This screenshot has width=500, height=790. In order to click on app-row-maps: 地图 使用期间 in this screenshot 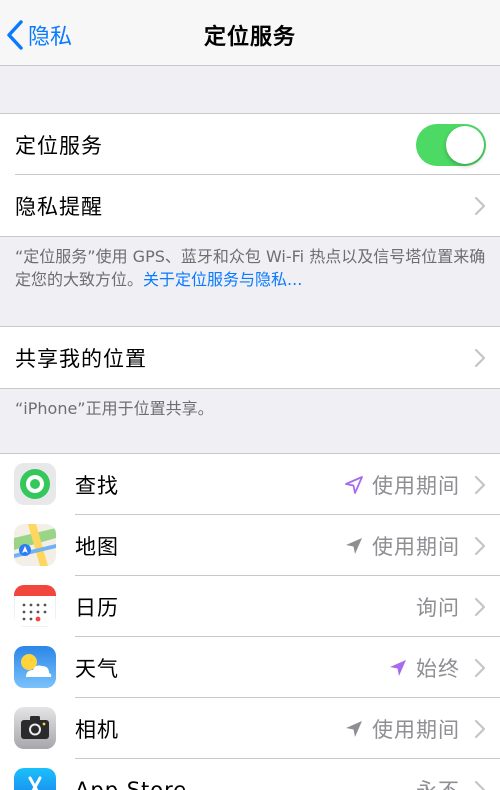, I will do `click(250, 545)`.